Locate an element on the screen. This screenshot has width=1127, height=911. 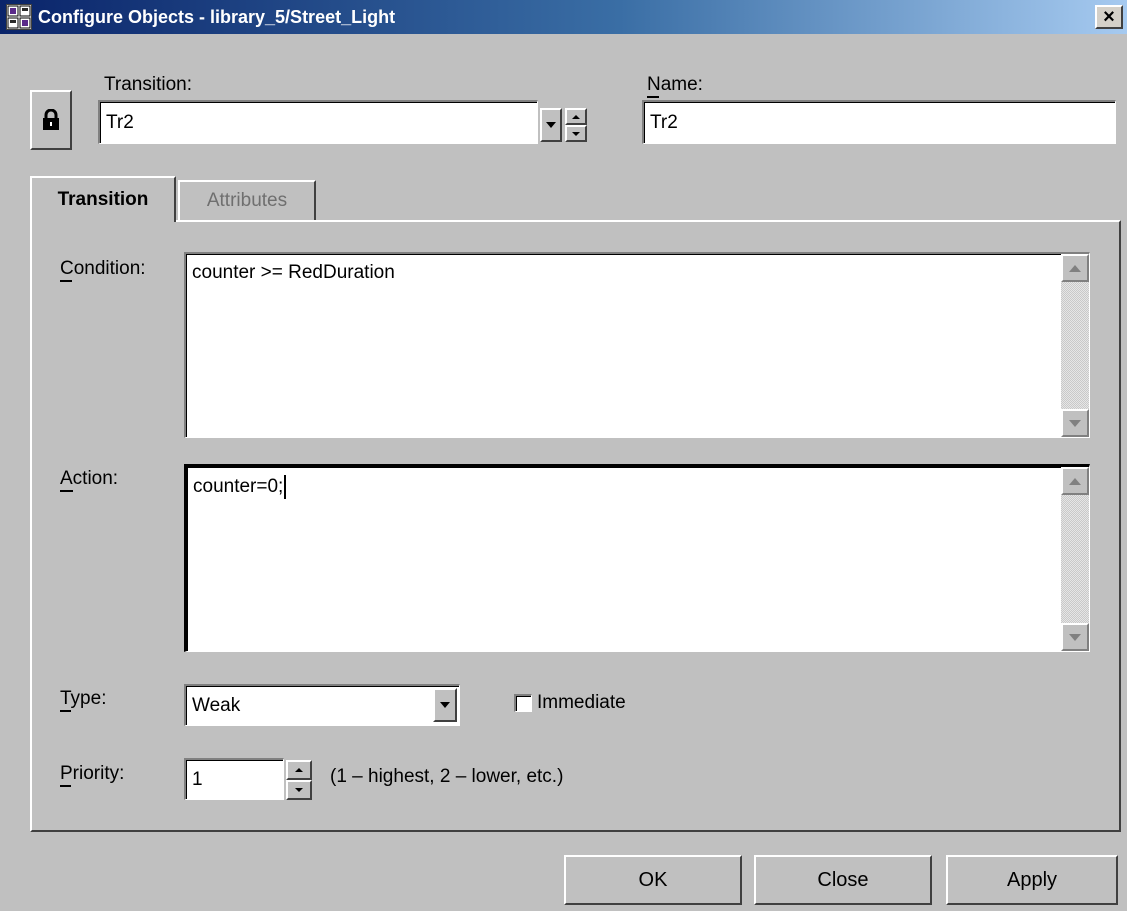
type-mnemonic-underline is located at coordinates (65, 711).